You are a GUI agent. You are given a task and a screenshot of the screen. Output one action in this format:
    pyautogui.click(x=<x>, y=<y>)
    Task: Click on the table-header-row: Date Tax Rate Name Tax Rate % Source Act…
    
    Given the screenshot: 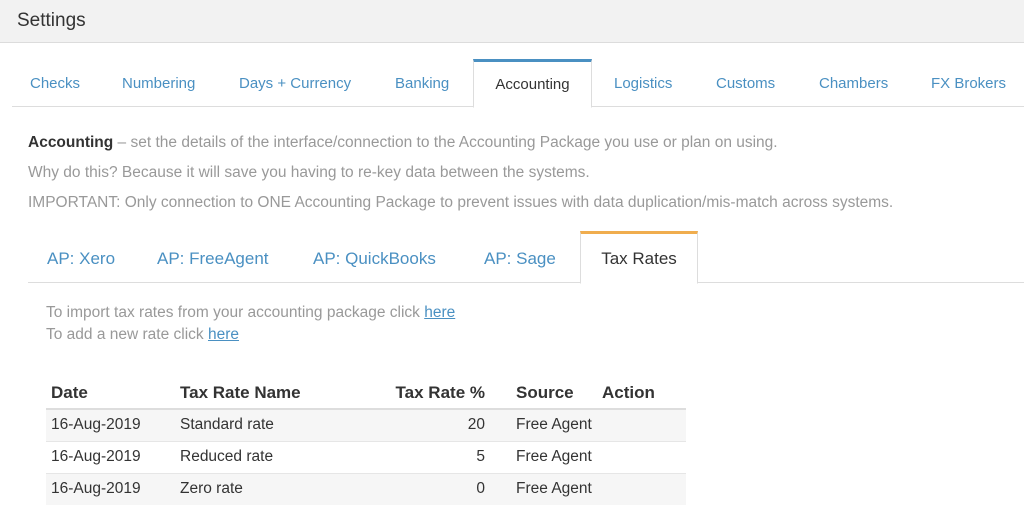 What is the action you would take?
    pyautogui.click(x=366, y=394)
    